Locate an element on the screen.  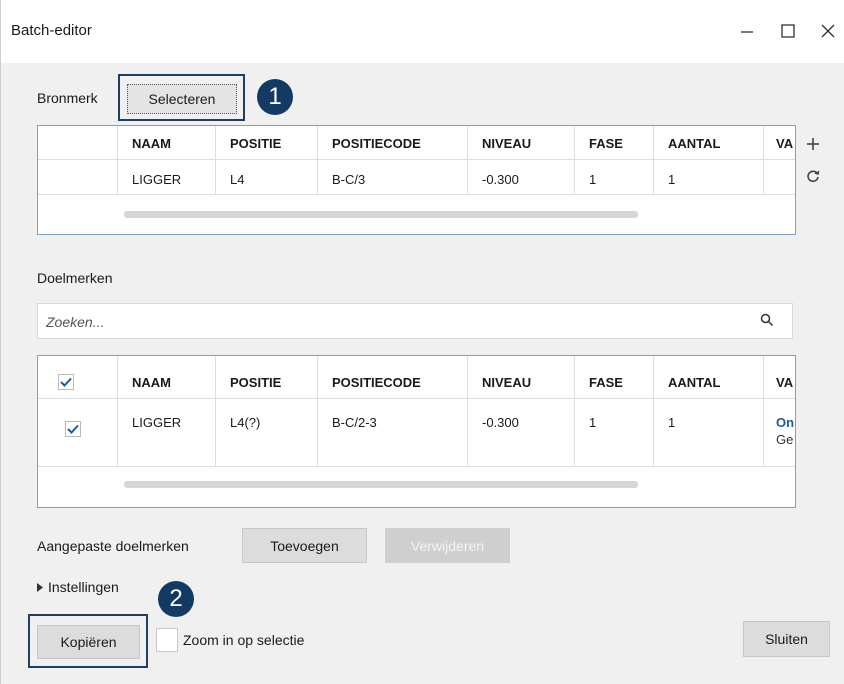
source-label: Bronmerk is located at coordinates (67, 98).